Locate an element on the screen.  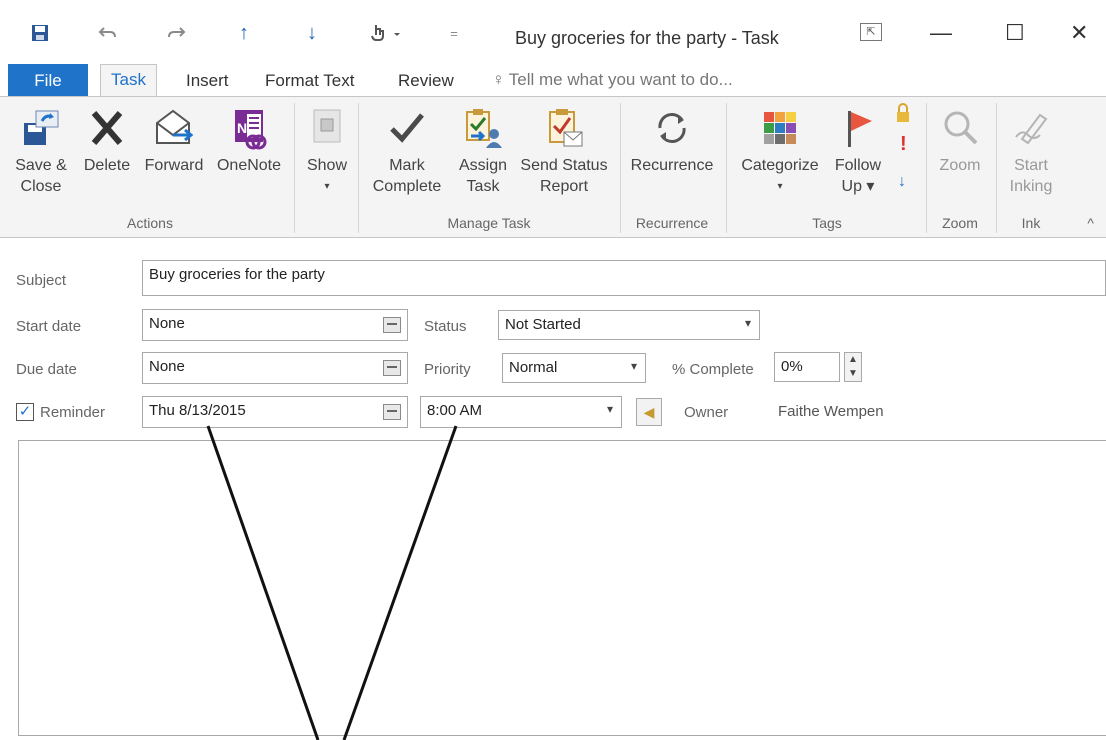
tab-review: Review is located at coordinates (426, 81).